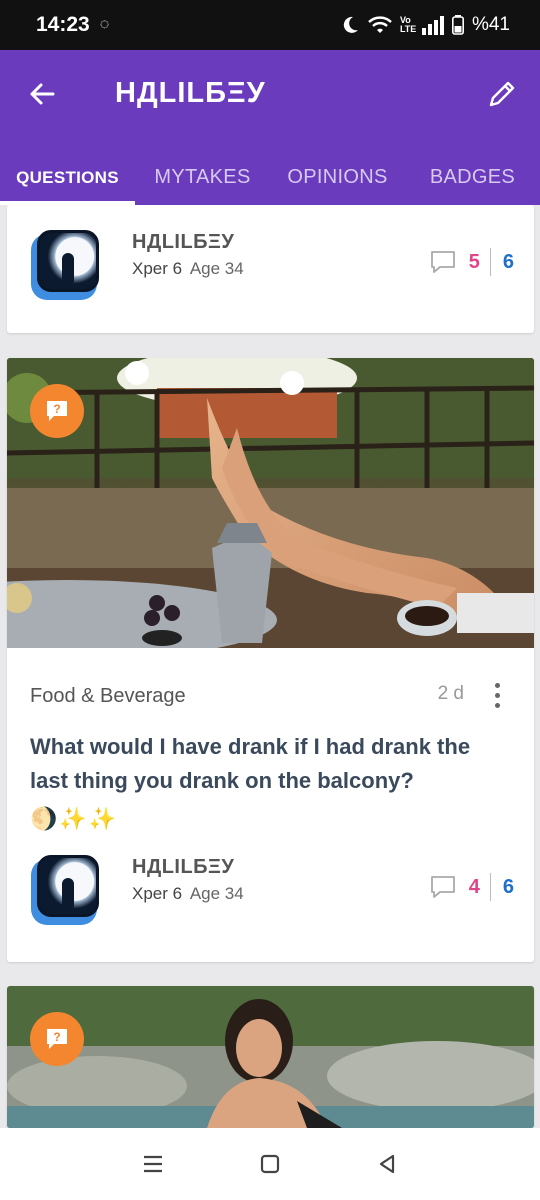 The width and height of the screenshot is (540, 1200). I want to click on home-square-icon, so click(270, 1164).